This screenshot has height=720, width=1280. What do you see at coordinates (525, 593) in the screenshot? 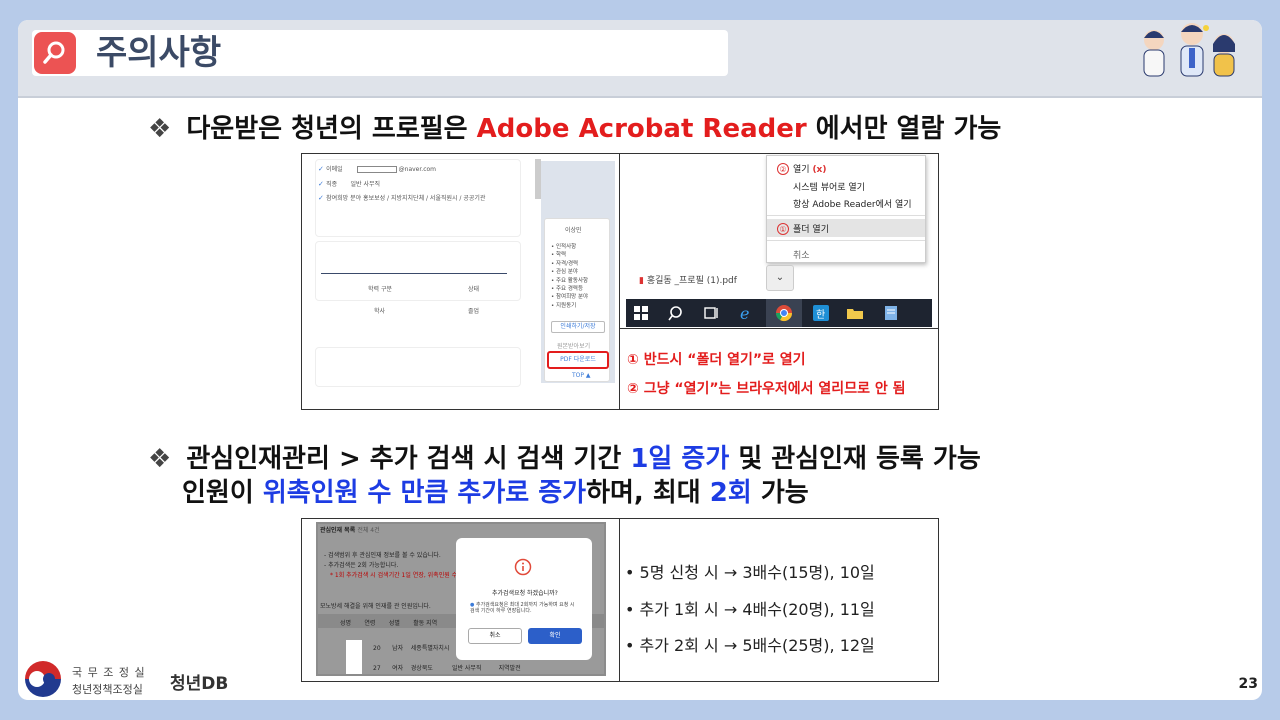
I see `dialog-title: 추가검색요청 하겠습니까?` at bounding box center [525, 593].